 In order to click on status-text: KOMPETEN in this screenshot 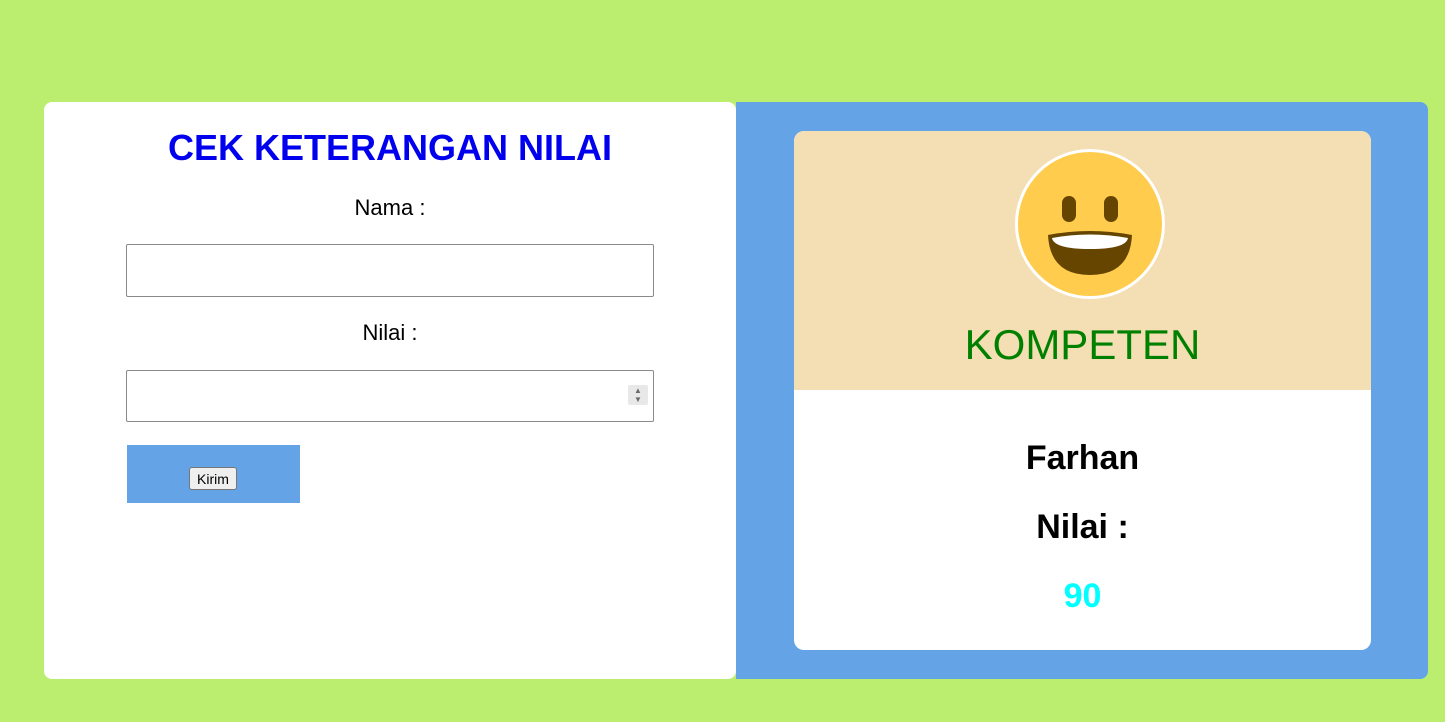, I will do `click(1082, 344)`.